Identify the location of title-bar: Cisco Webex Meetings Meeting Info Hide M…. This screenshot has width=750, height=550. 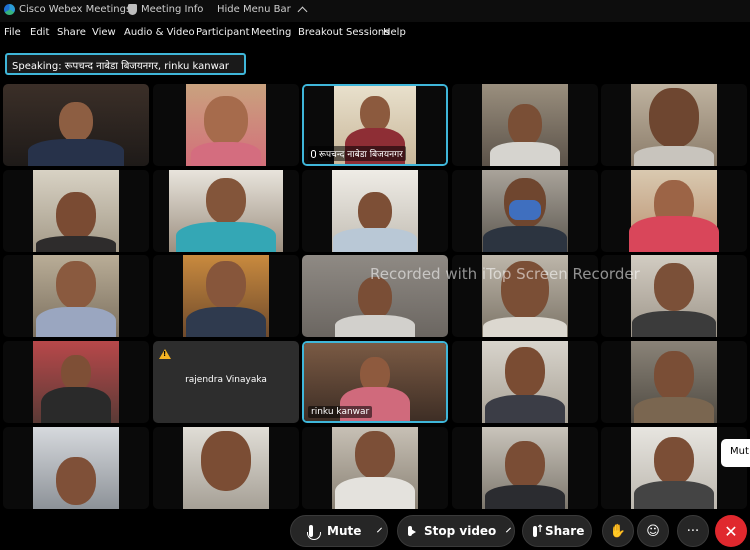
(375, 11).